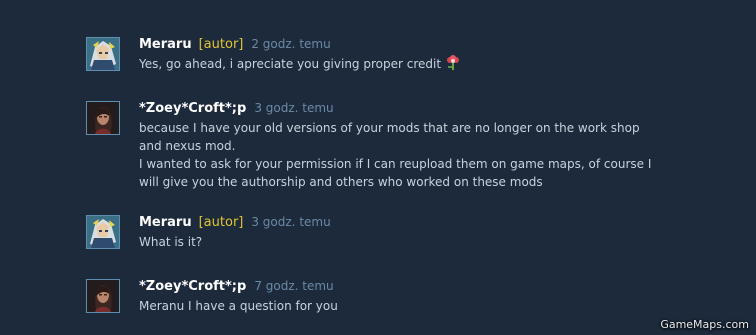 This screenshot has width=756, height=335. I want to click on comment-header: *Zoey*Croft*;p 7 godz. temu, so click(404, 285).